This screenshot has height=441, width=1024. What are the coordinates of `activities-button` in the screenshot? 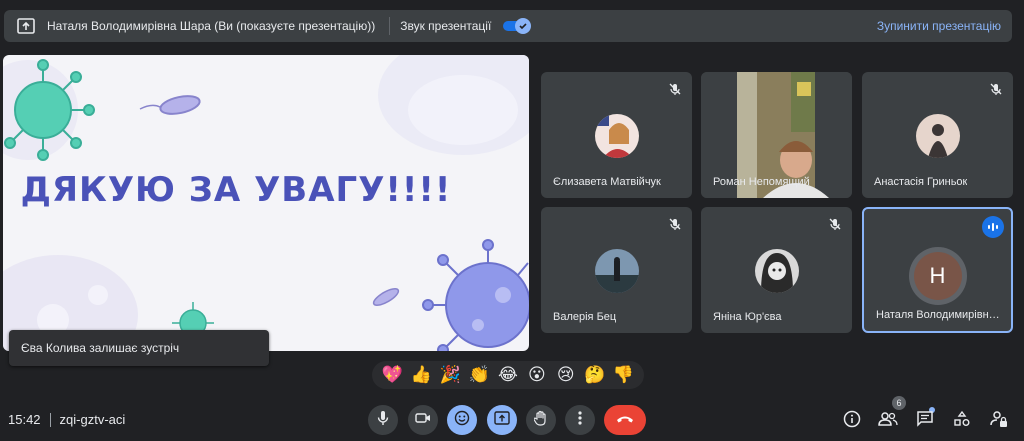 It's located at (962, 421).